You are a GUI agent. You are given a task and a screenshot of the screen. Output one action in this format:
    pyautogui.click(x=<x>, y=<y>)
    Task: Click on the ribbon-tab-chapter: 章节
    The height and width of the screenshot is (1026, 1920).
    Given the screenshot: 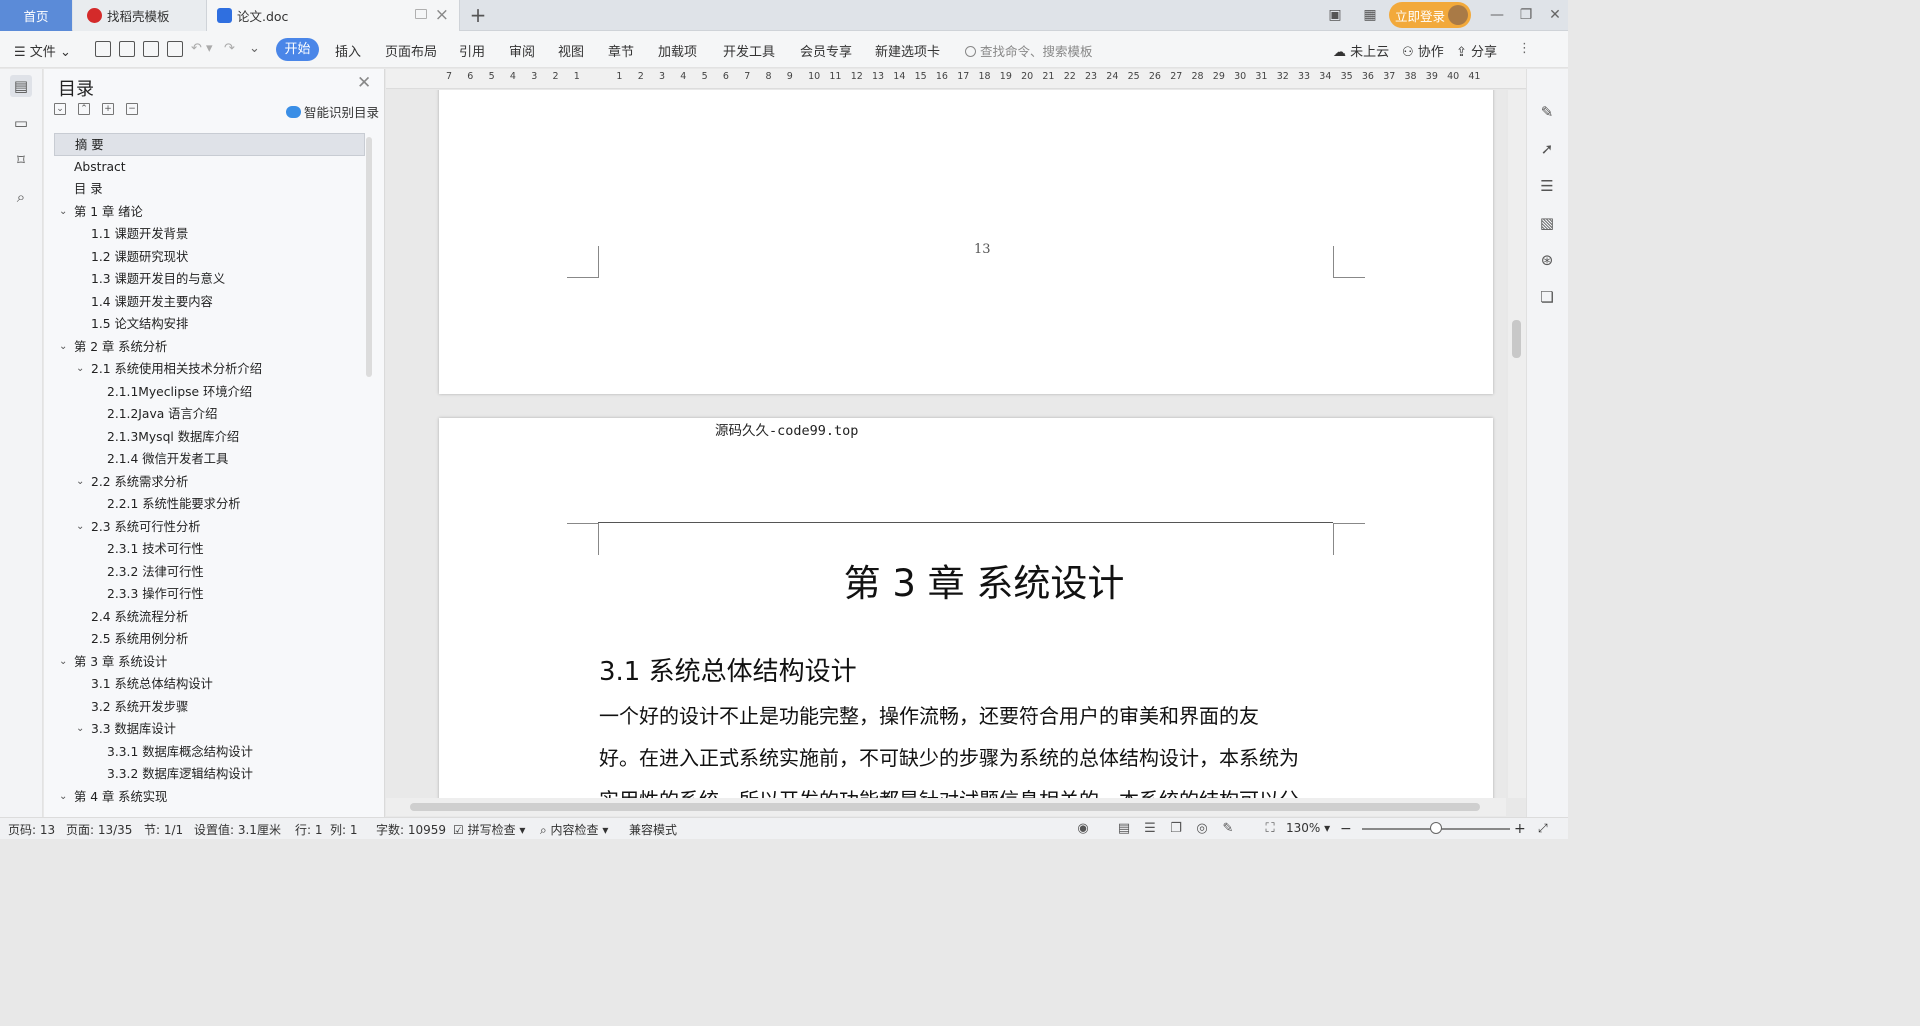 What is the action you would take?
    pyautogui.click(x=621, y=50)
    